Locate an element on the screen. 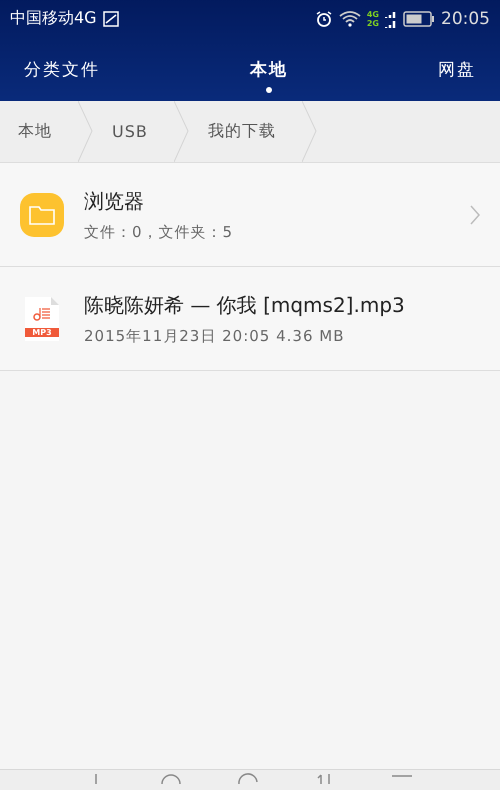  network-type: 4G 2G is located at coordinates (372, 19).